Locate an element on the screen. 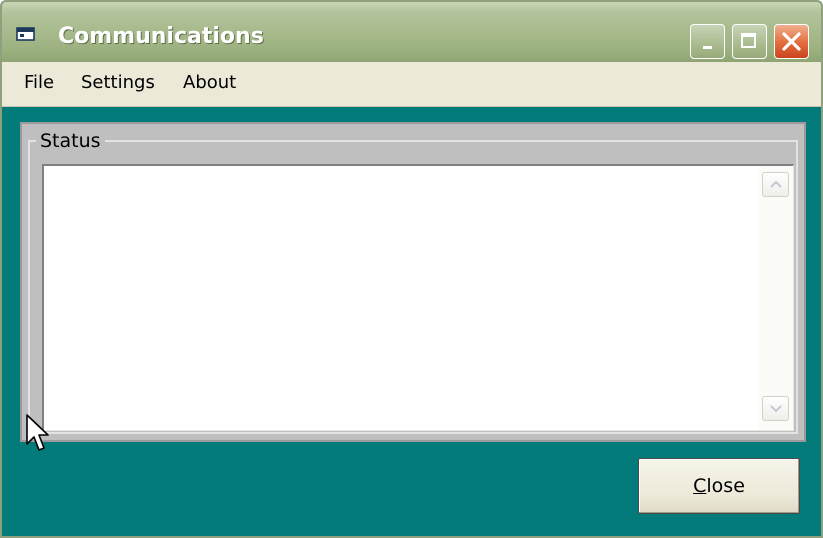 This screenshot has height=538, width=823. close-button: Close is located at coordinates (719, 486).